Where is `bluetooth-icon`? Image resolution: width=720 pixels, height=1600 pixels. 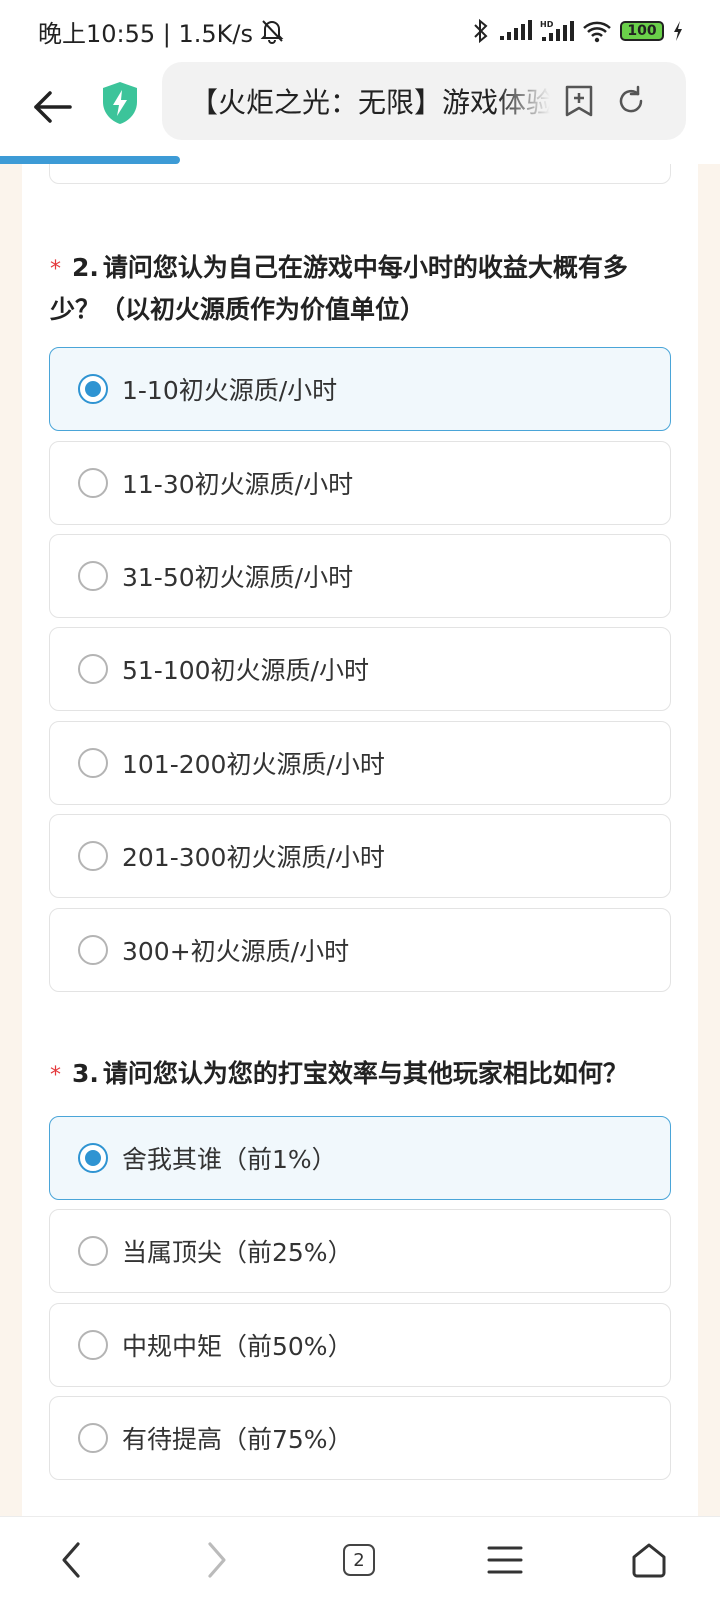
bluetooth-icon is located at coordinates (481, 31).